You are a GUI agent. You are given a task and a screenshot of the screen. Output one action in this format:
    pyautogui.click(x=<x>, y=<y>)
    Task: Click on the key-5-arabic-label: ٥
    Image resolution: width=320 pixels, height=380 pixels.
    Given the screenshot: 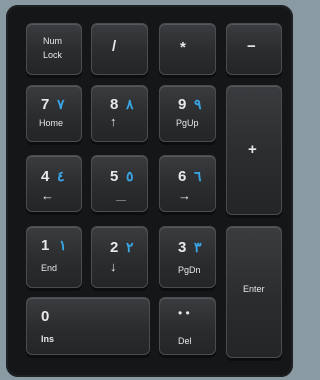 What is the action you would take?
    pyautogui.click(x=130, y=176)
    